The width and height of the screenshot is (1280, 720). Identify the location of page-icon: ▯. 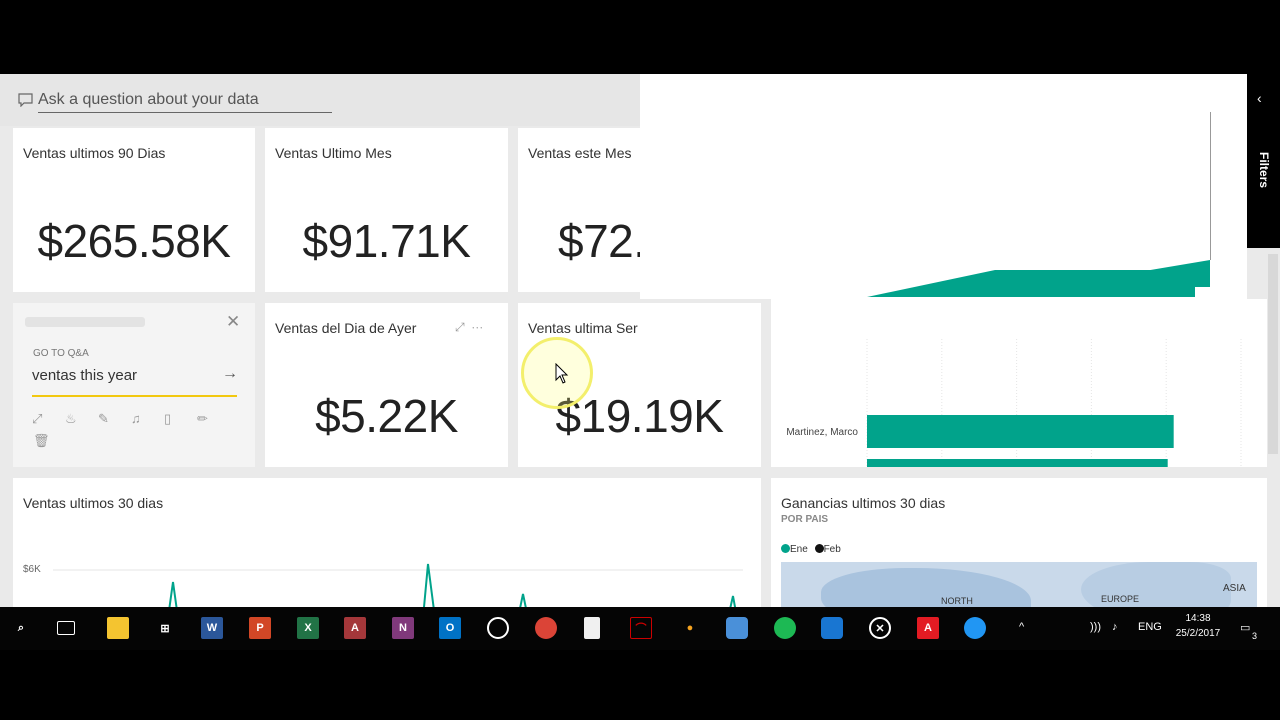
(180, 419).